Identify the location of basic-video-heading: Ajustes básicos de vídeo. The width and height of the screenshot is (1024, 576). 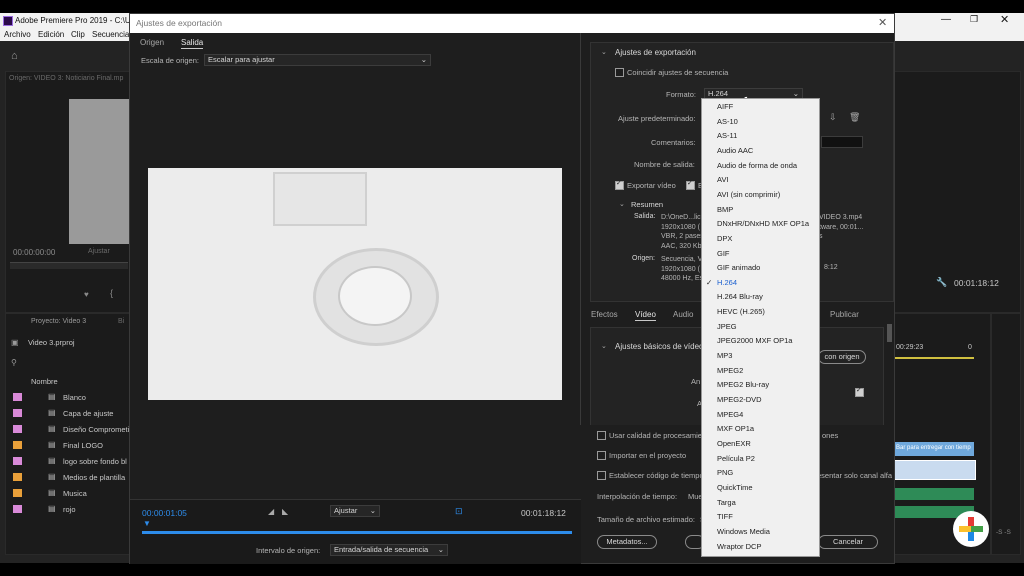
(659, 346).